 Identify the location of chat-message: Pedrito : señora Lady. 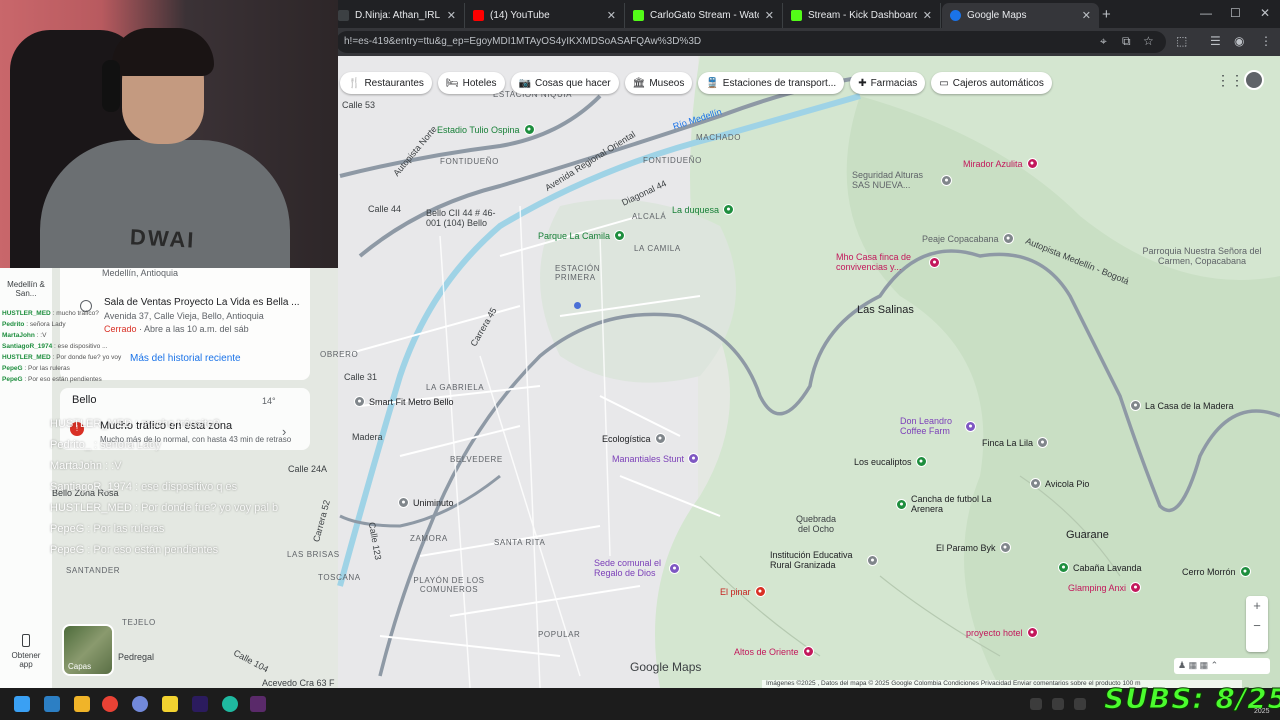
(34, 324).